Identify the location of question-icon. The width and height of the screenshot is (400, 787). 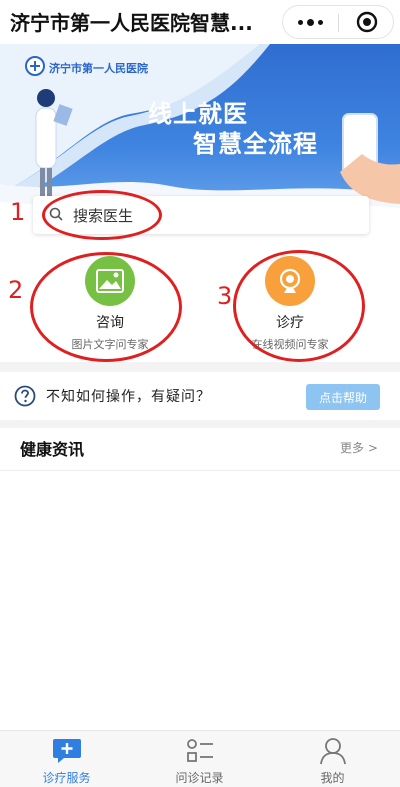
(25, 396).